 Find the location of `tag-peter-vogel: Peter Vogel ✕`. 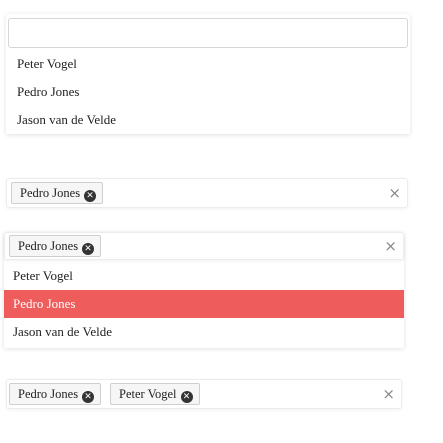

tag-peter-vogel: Peter Vogel ✕ is located at coordinates (155, 394).